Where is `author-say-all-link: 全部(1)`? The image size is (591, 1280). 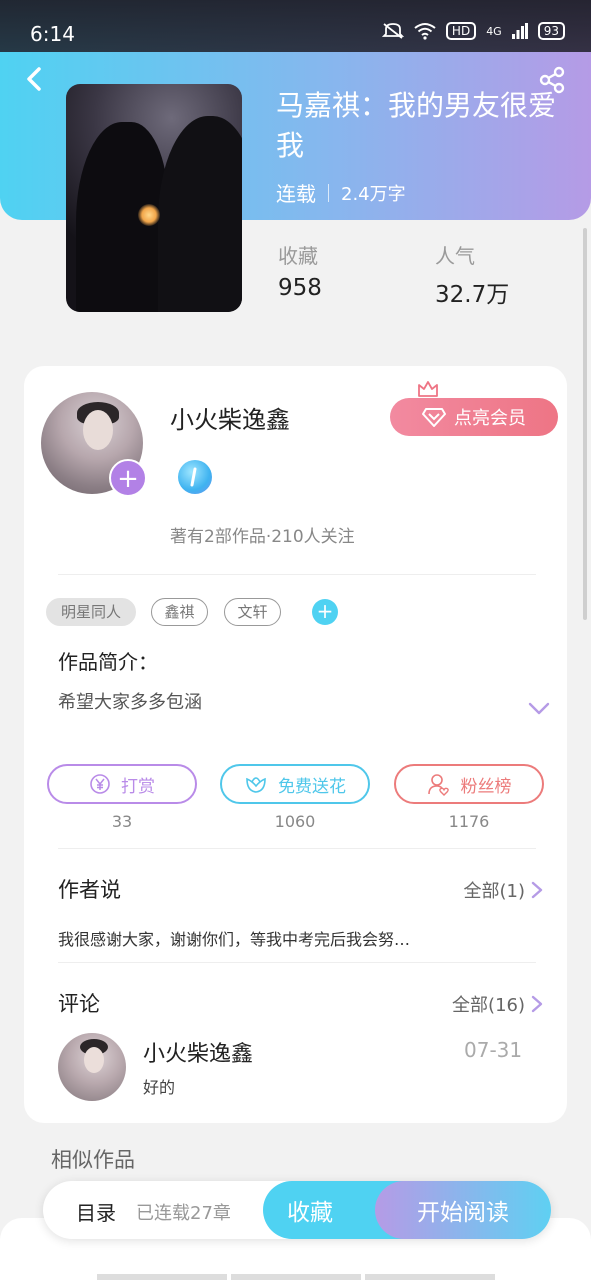
author-say-all-link: 全部(1) is located at coordinates (504, 890).